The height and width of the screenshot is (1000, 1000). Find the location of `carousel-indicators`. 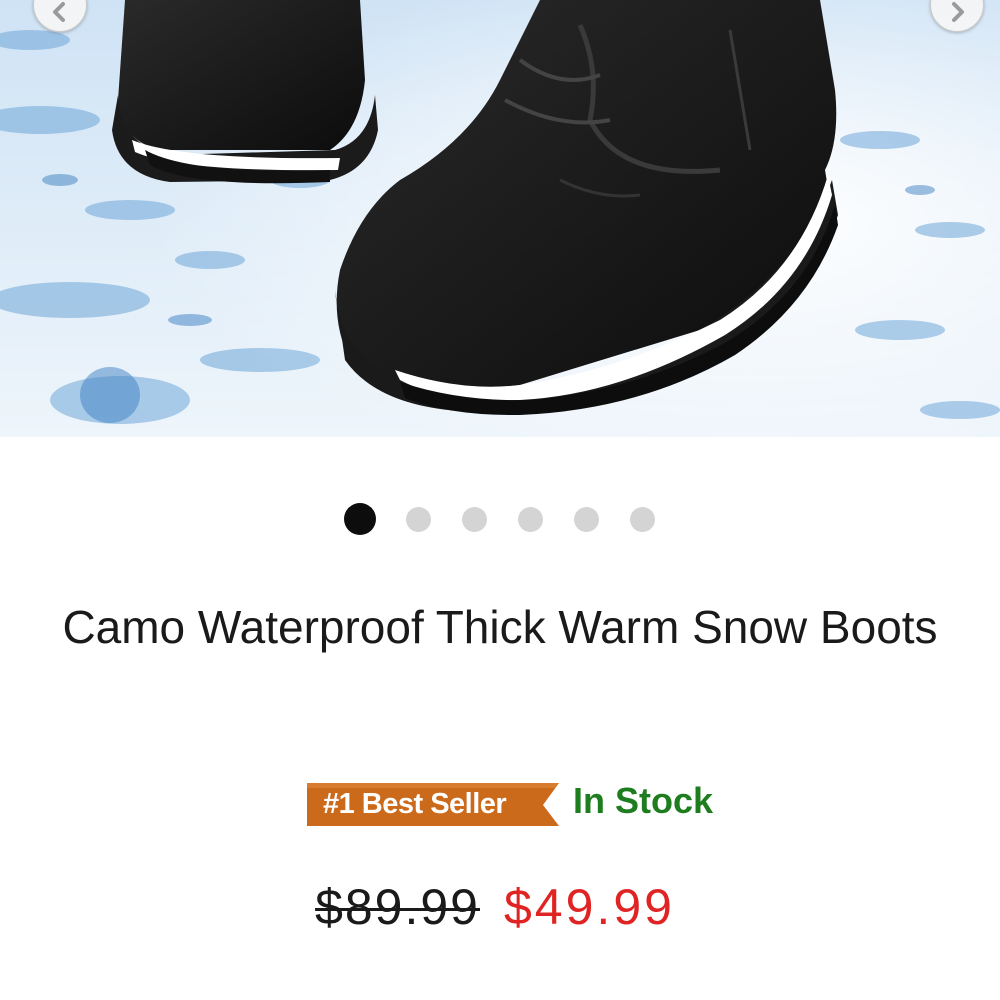

carousel-indicators is located at coordinates (500, 519).